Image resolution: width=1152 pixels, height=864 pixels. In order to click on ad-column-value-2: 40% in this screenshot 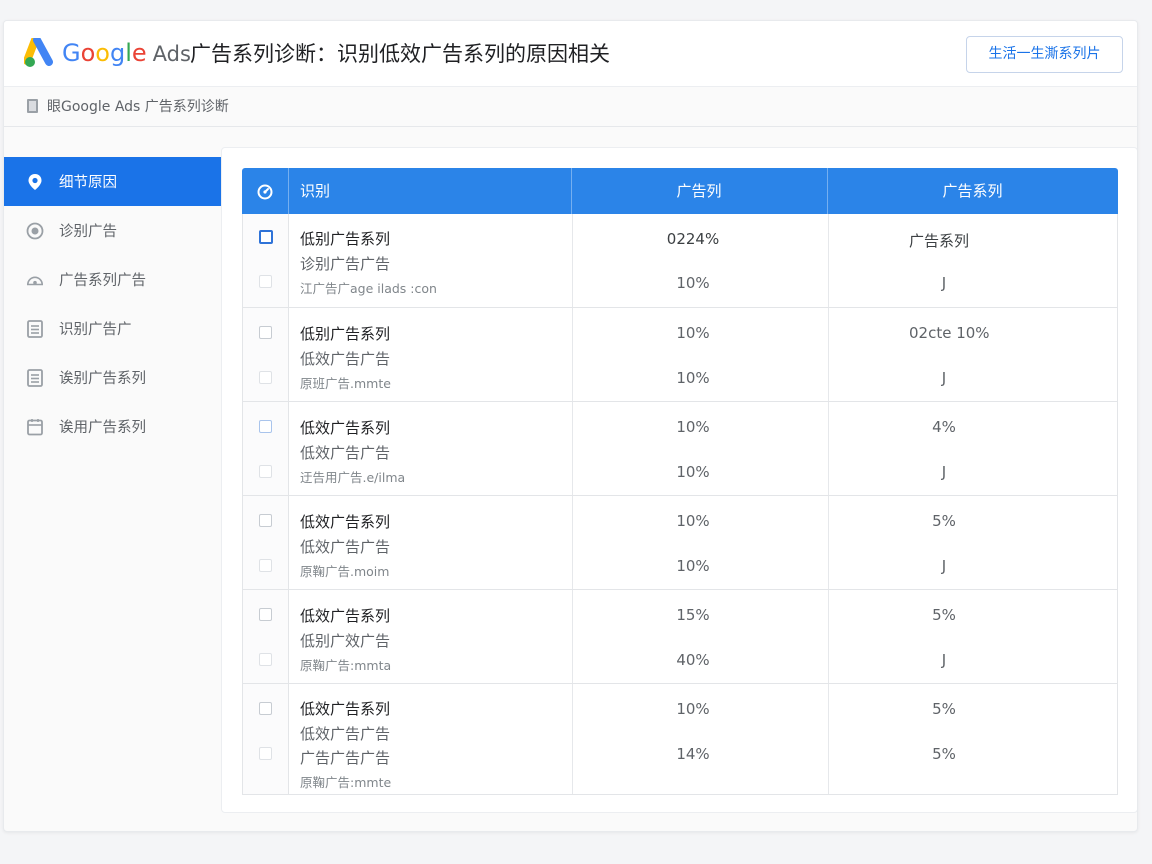, I will do `click(693, 660)`.